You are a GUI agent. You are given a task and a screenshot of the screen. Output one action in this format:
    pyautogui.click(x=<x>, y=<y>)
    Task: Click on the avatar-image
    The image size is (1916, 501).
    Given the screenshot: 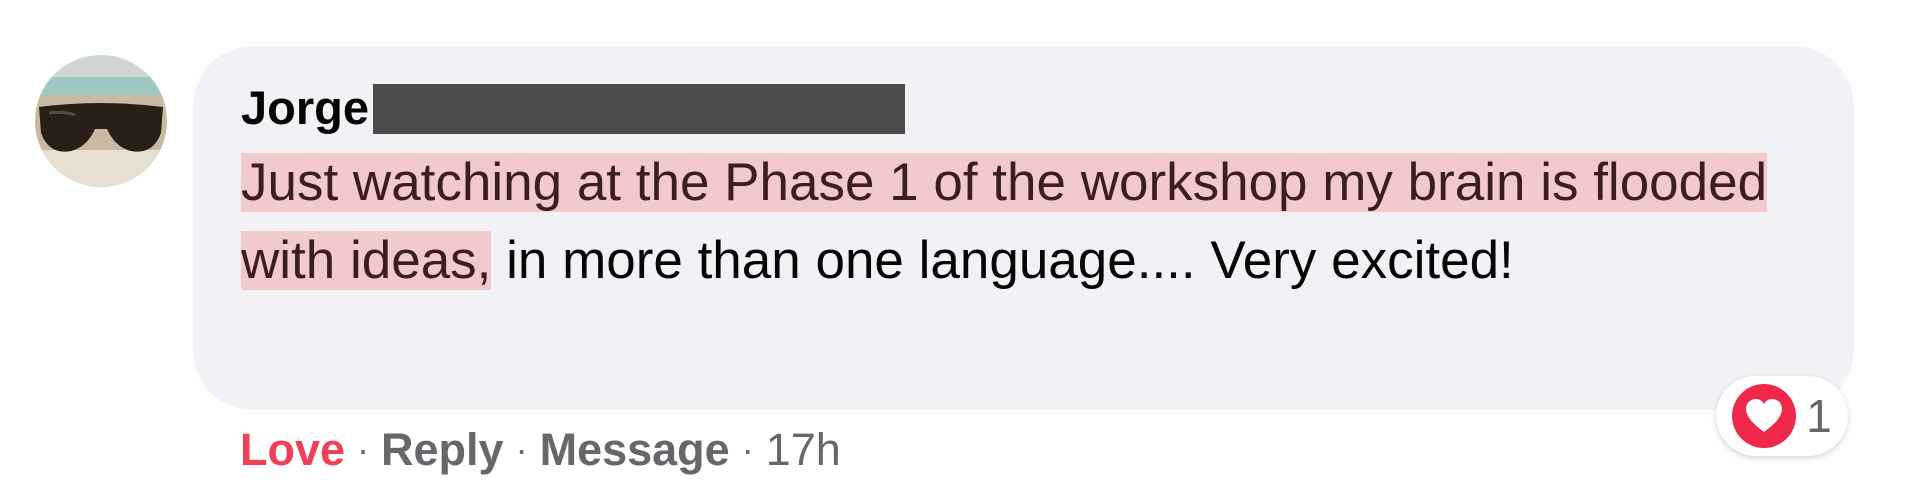 What is the action you would take?
    pyautogui.click(x=101, y=121)
    